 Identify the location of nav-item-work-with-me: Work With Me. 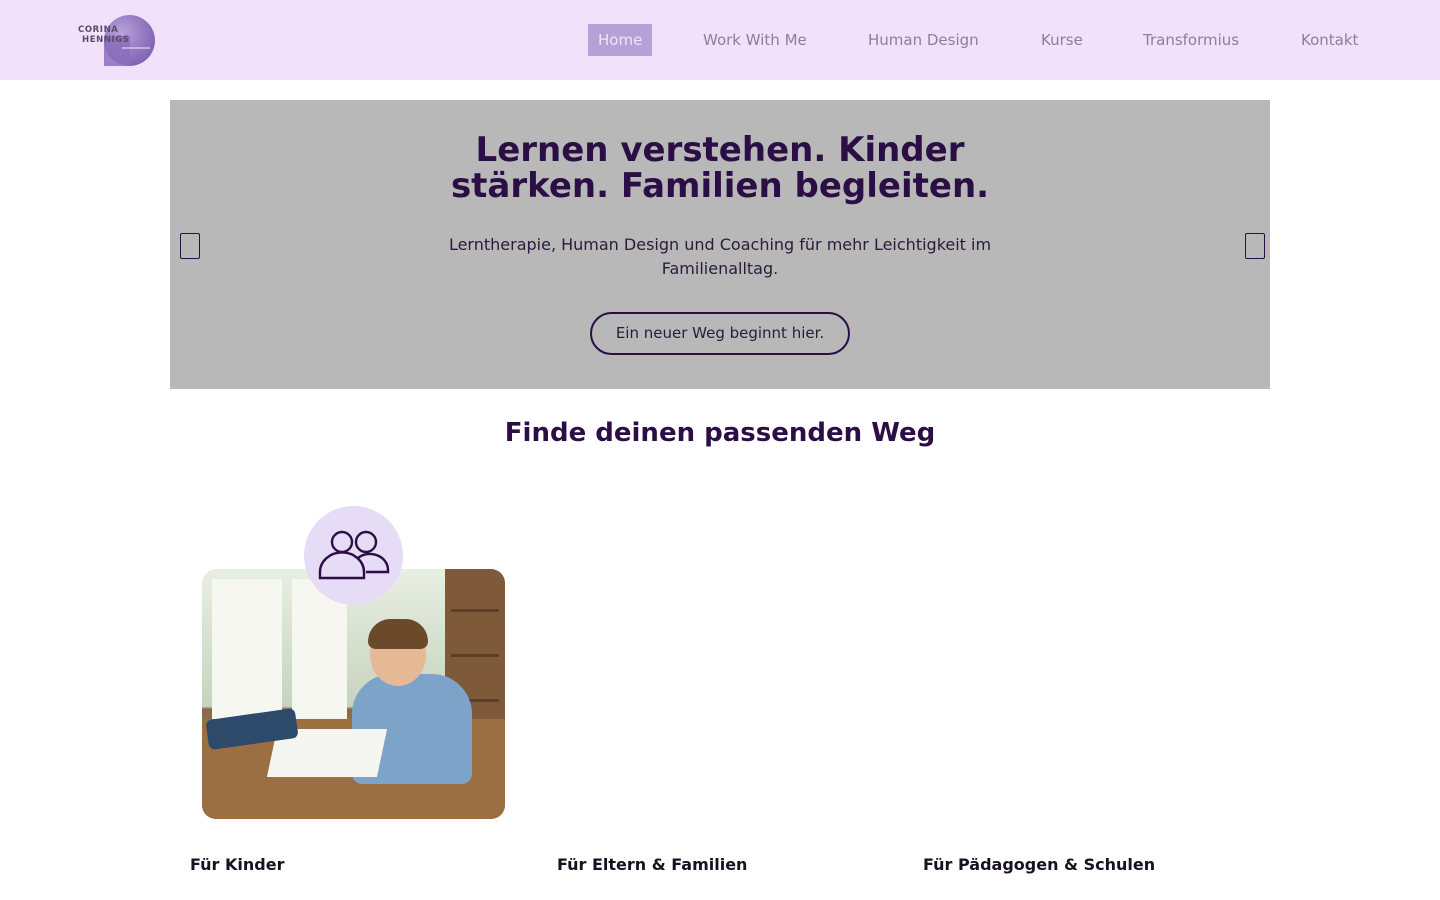
(755, 40).